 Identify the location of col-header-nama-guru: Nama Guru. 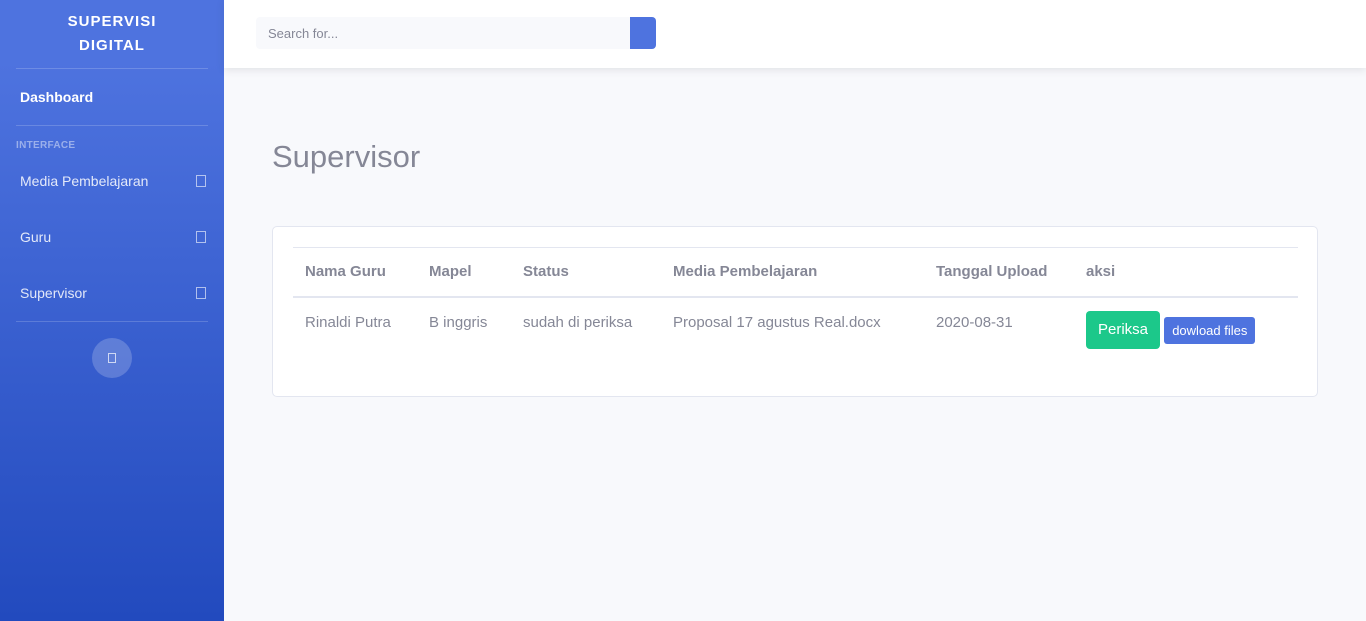
(345, 272).